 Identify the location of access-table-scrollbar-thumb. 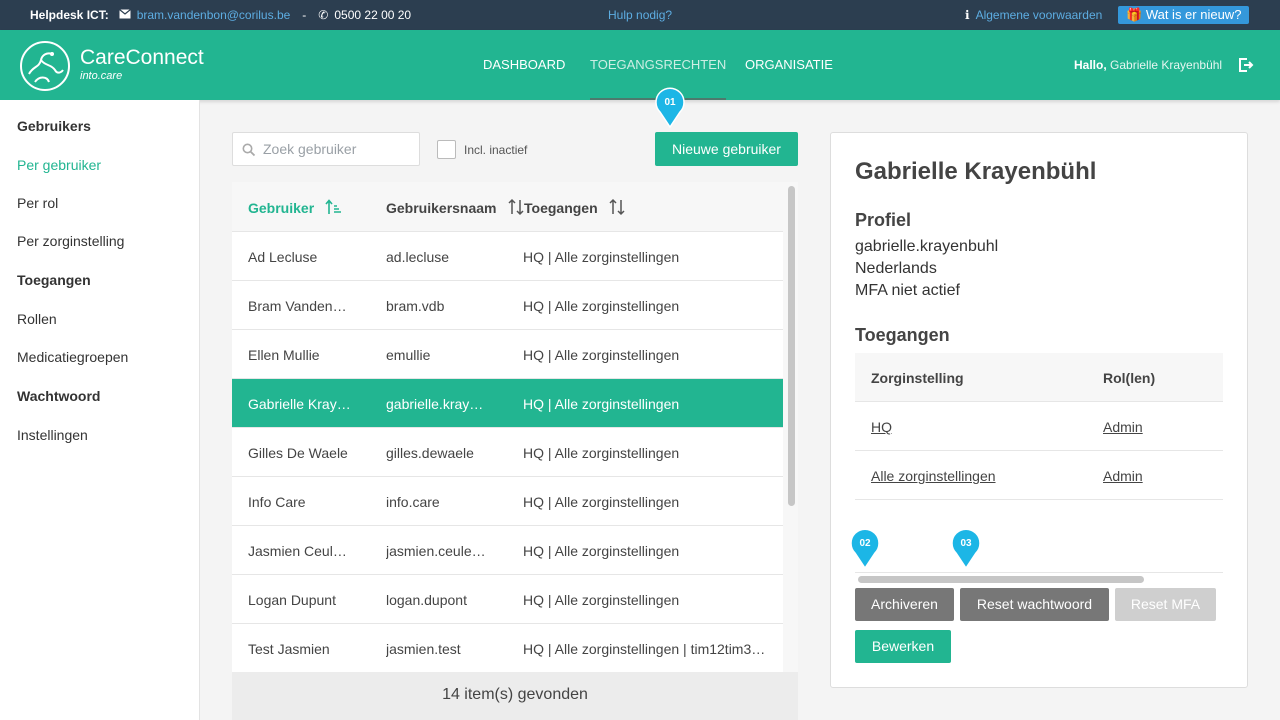
(1001, 579).